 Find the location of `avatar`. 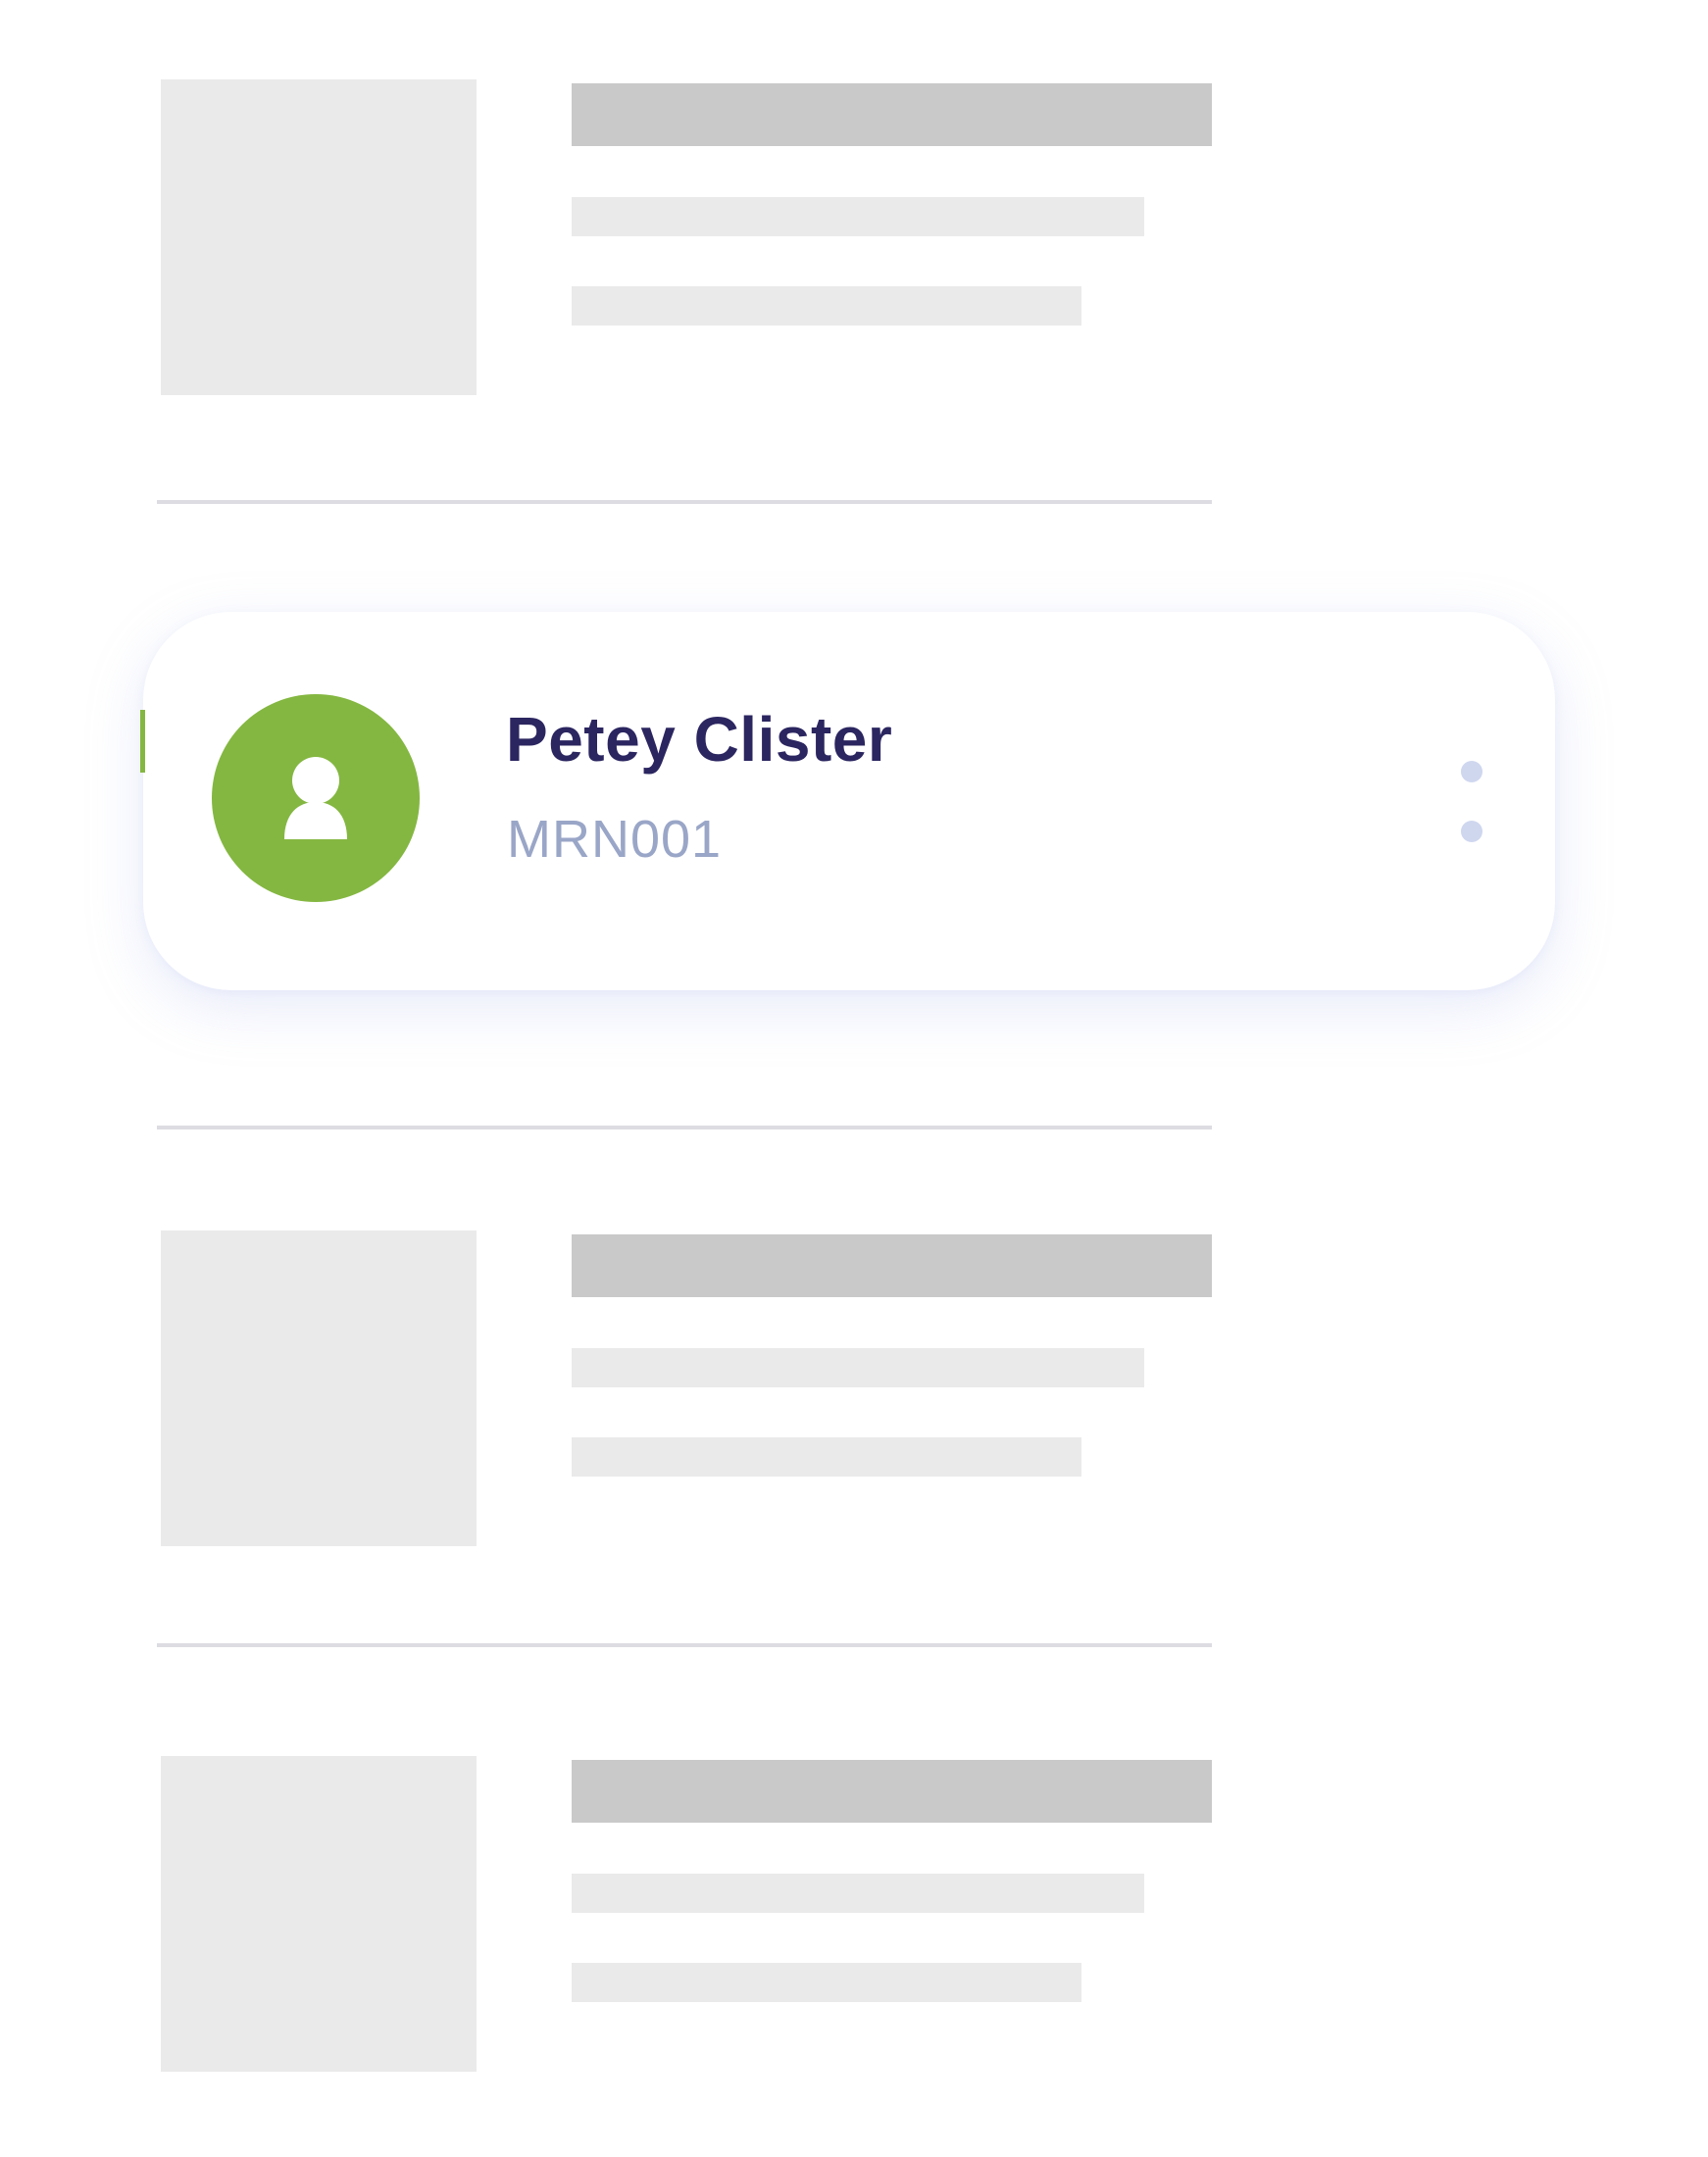

avatar is located at coordinates (316, 798).